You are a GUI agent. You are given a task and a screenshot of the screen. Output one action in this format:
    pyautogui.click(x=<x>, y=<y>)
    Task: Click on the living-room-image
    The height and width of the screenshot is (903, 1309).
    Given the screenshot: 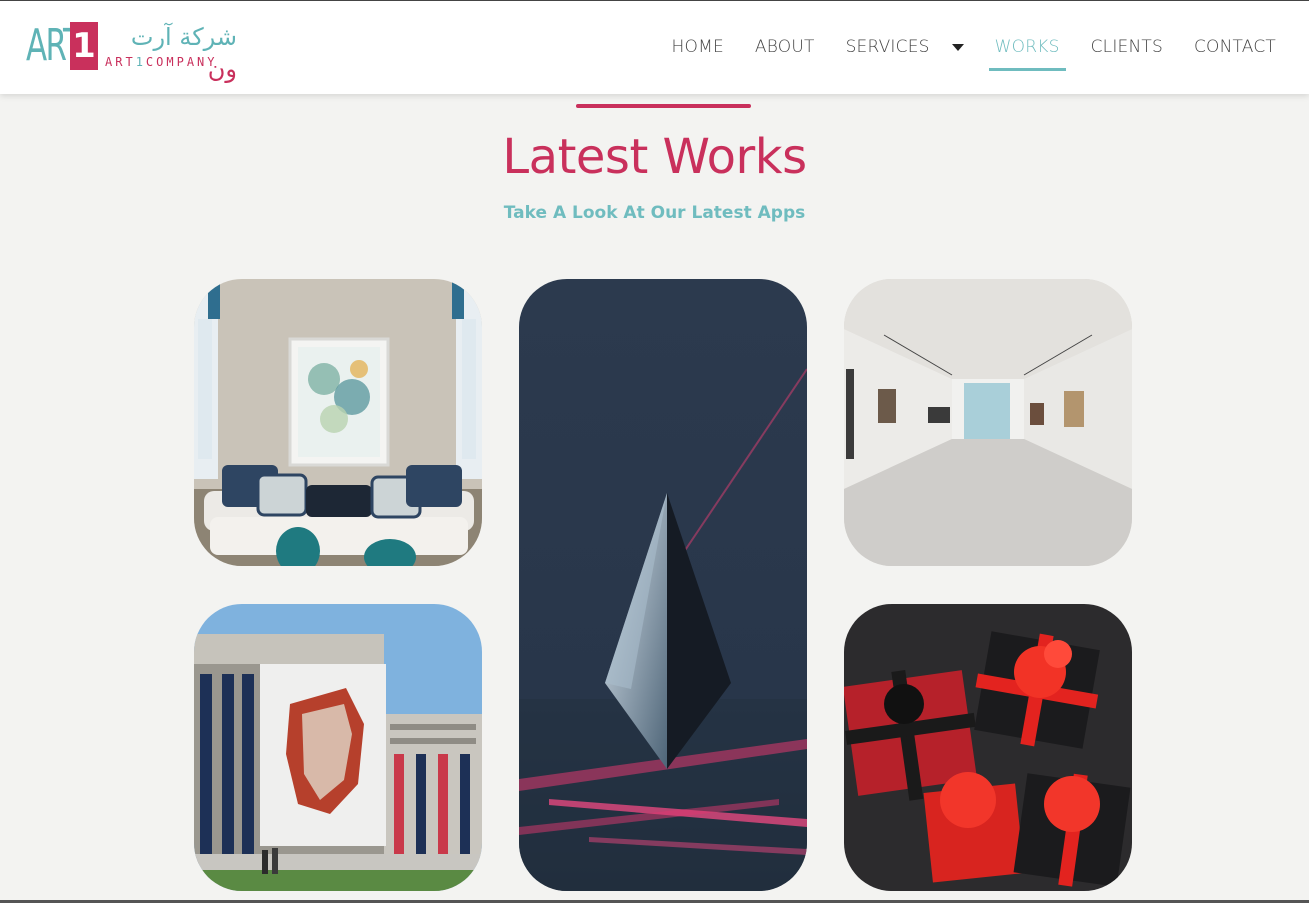 What is the action you would take?
    pyautogui.click(x=338, y=422)
    